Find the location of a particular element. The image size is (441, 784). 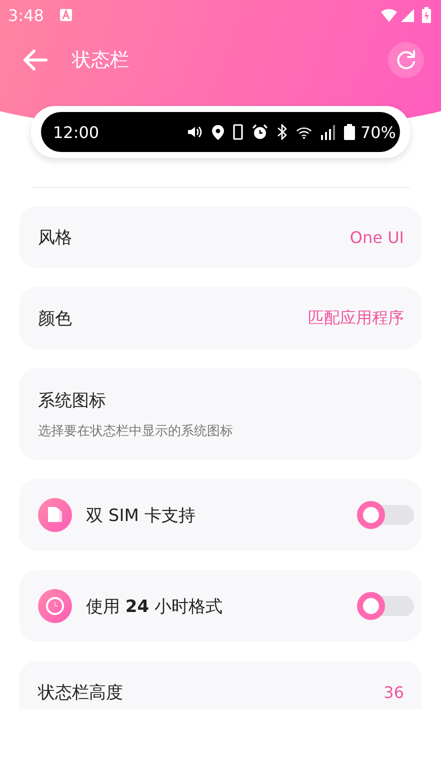

bluetooth-icon is located at coordinates (282, 132).